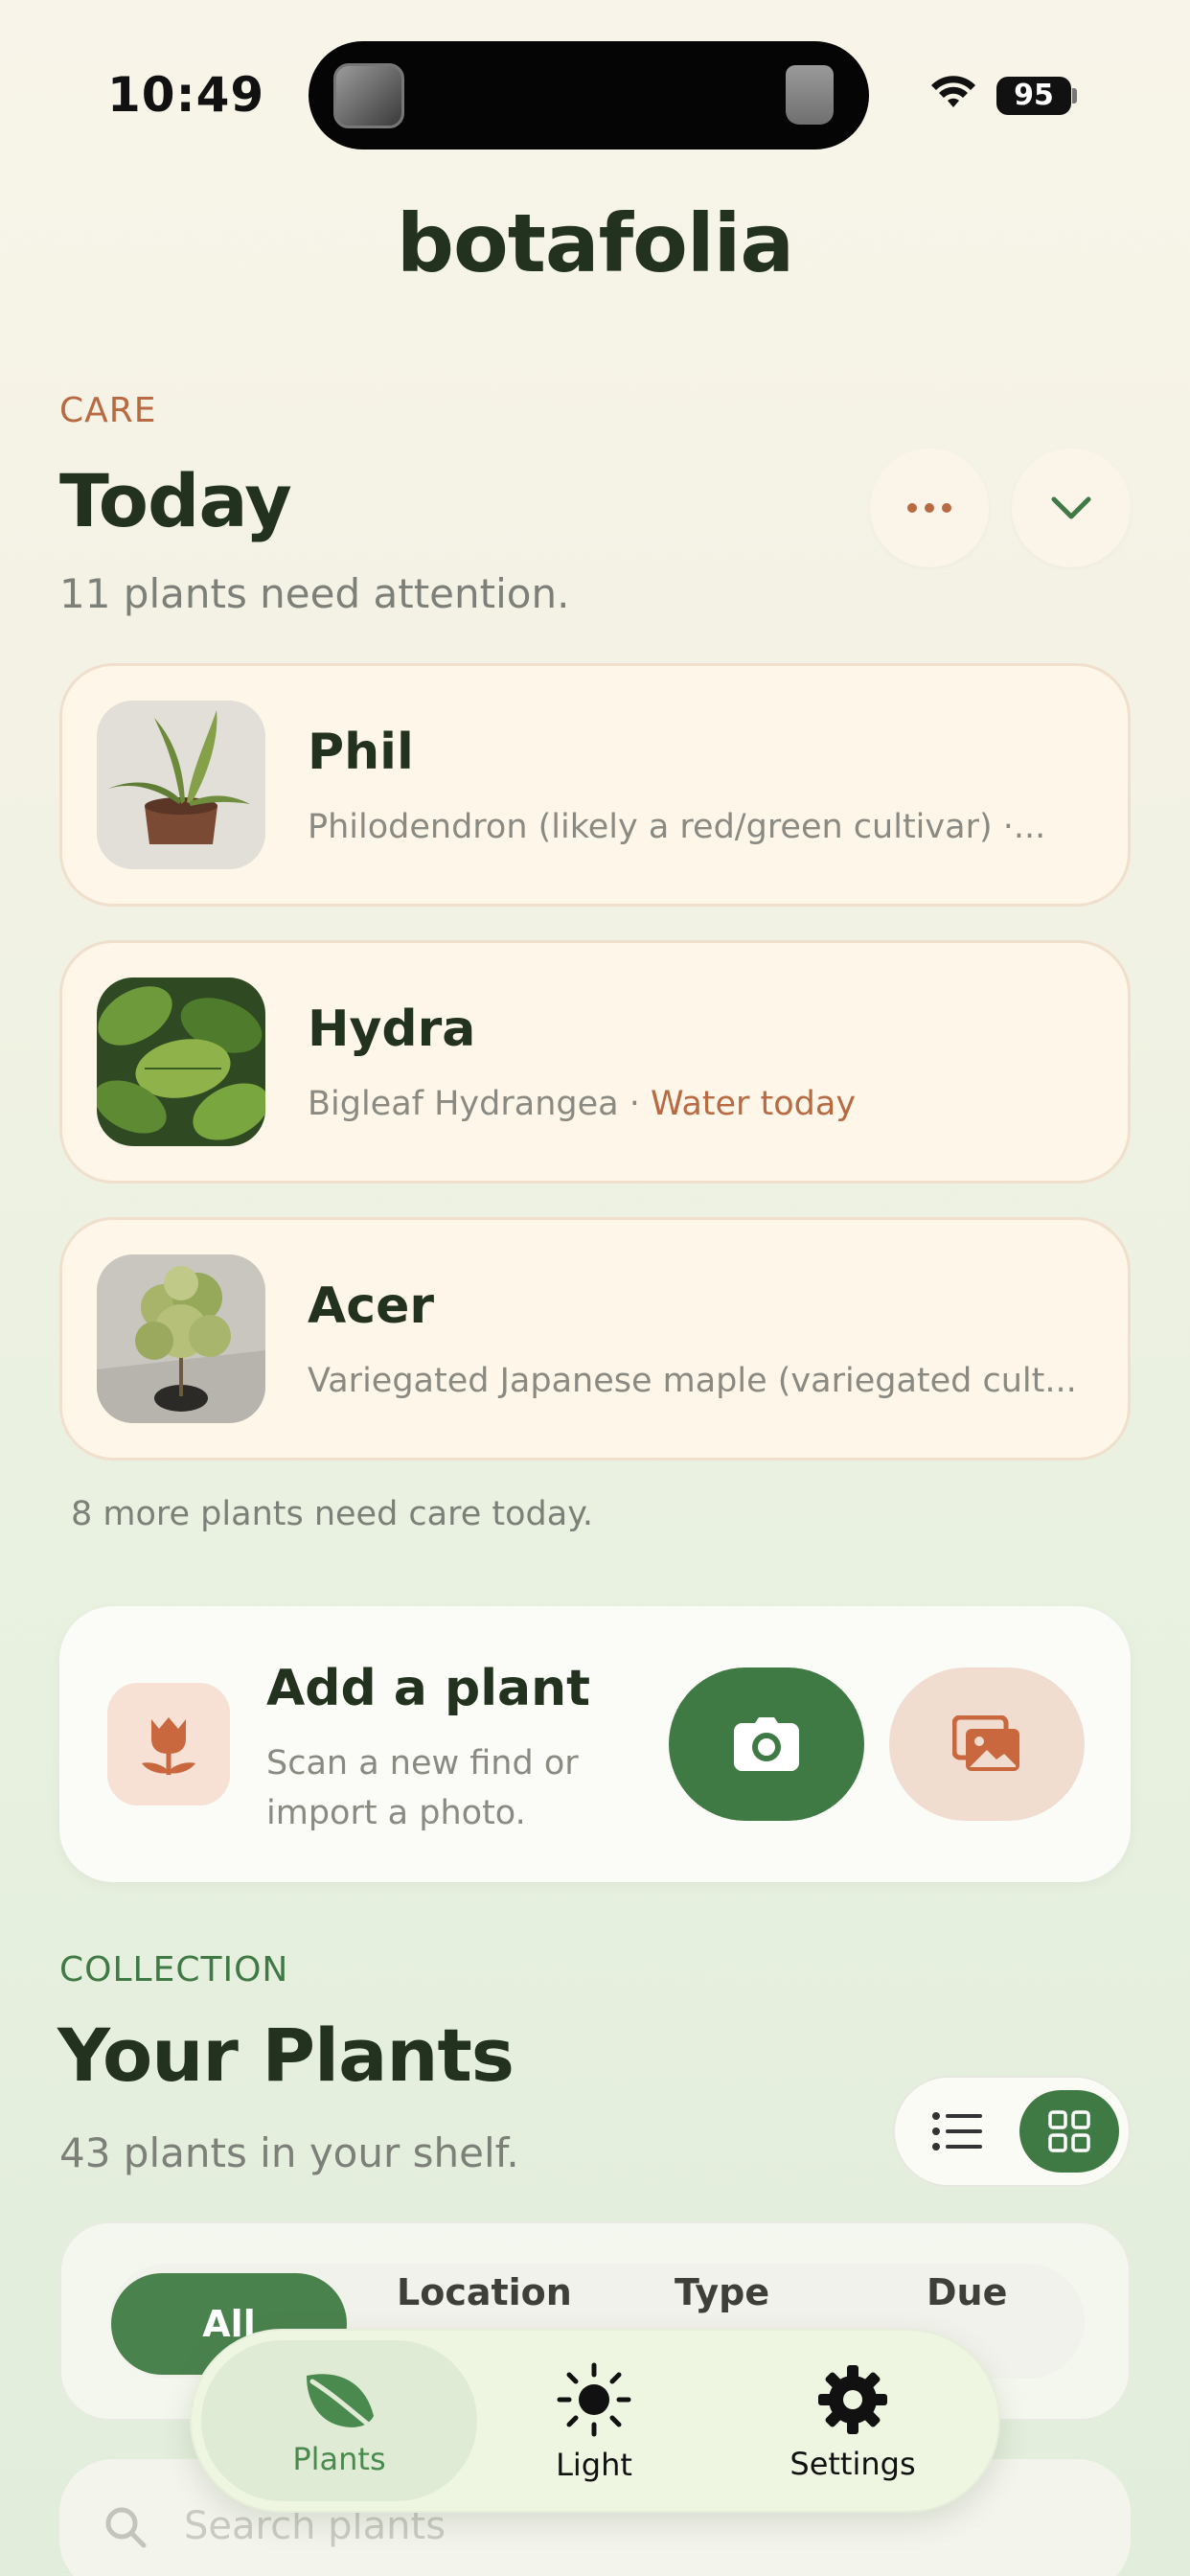 The image size is (1190, 2576). I want to click on tab-label: Light, so click(594, 2465).